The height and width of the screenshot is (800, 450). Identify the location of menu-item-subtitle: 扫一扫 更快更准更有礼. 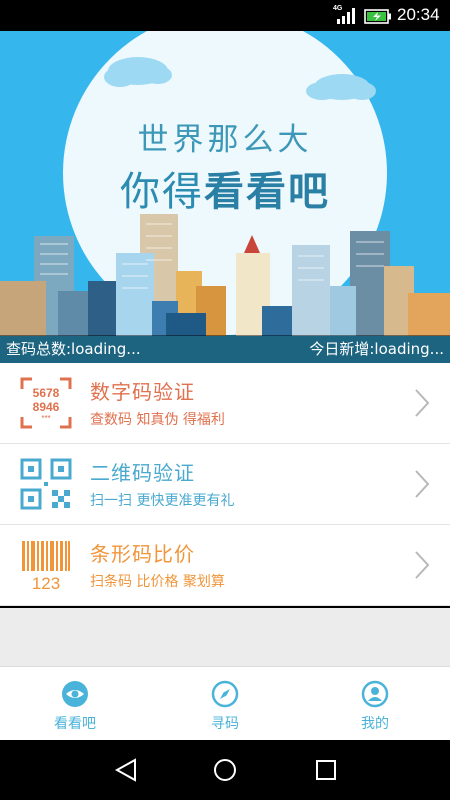
(162, 501).